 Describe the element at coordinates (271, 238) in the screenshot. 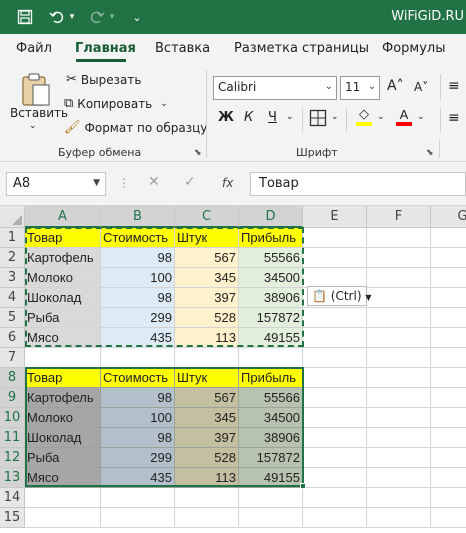

I see `cell: Прибыль` at that location.